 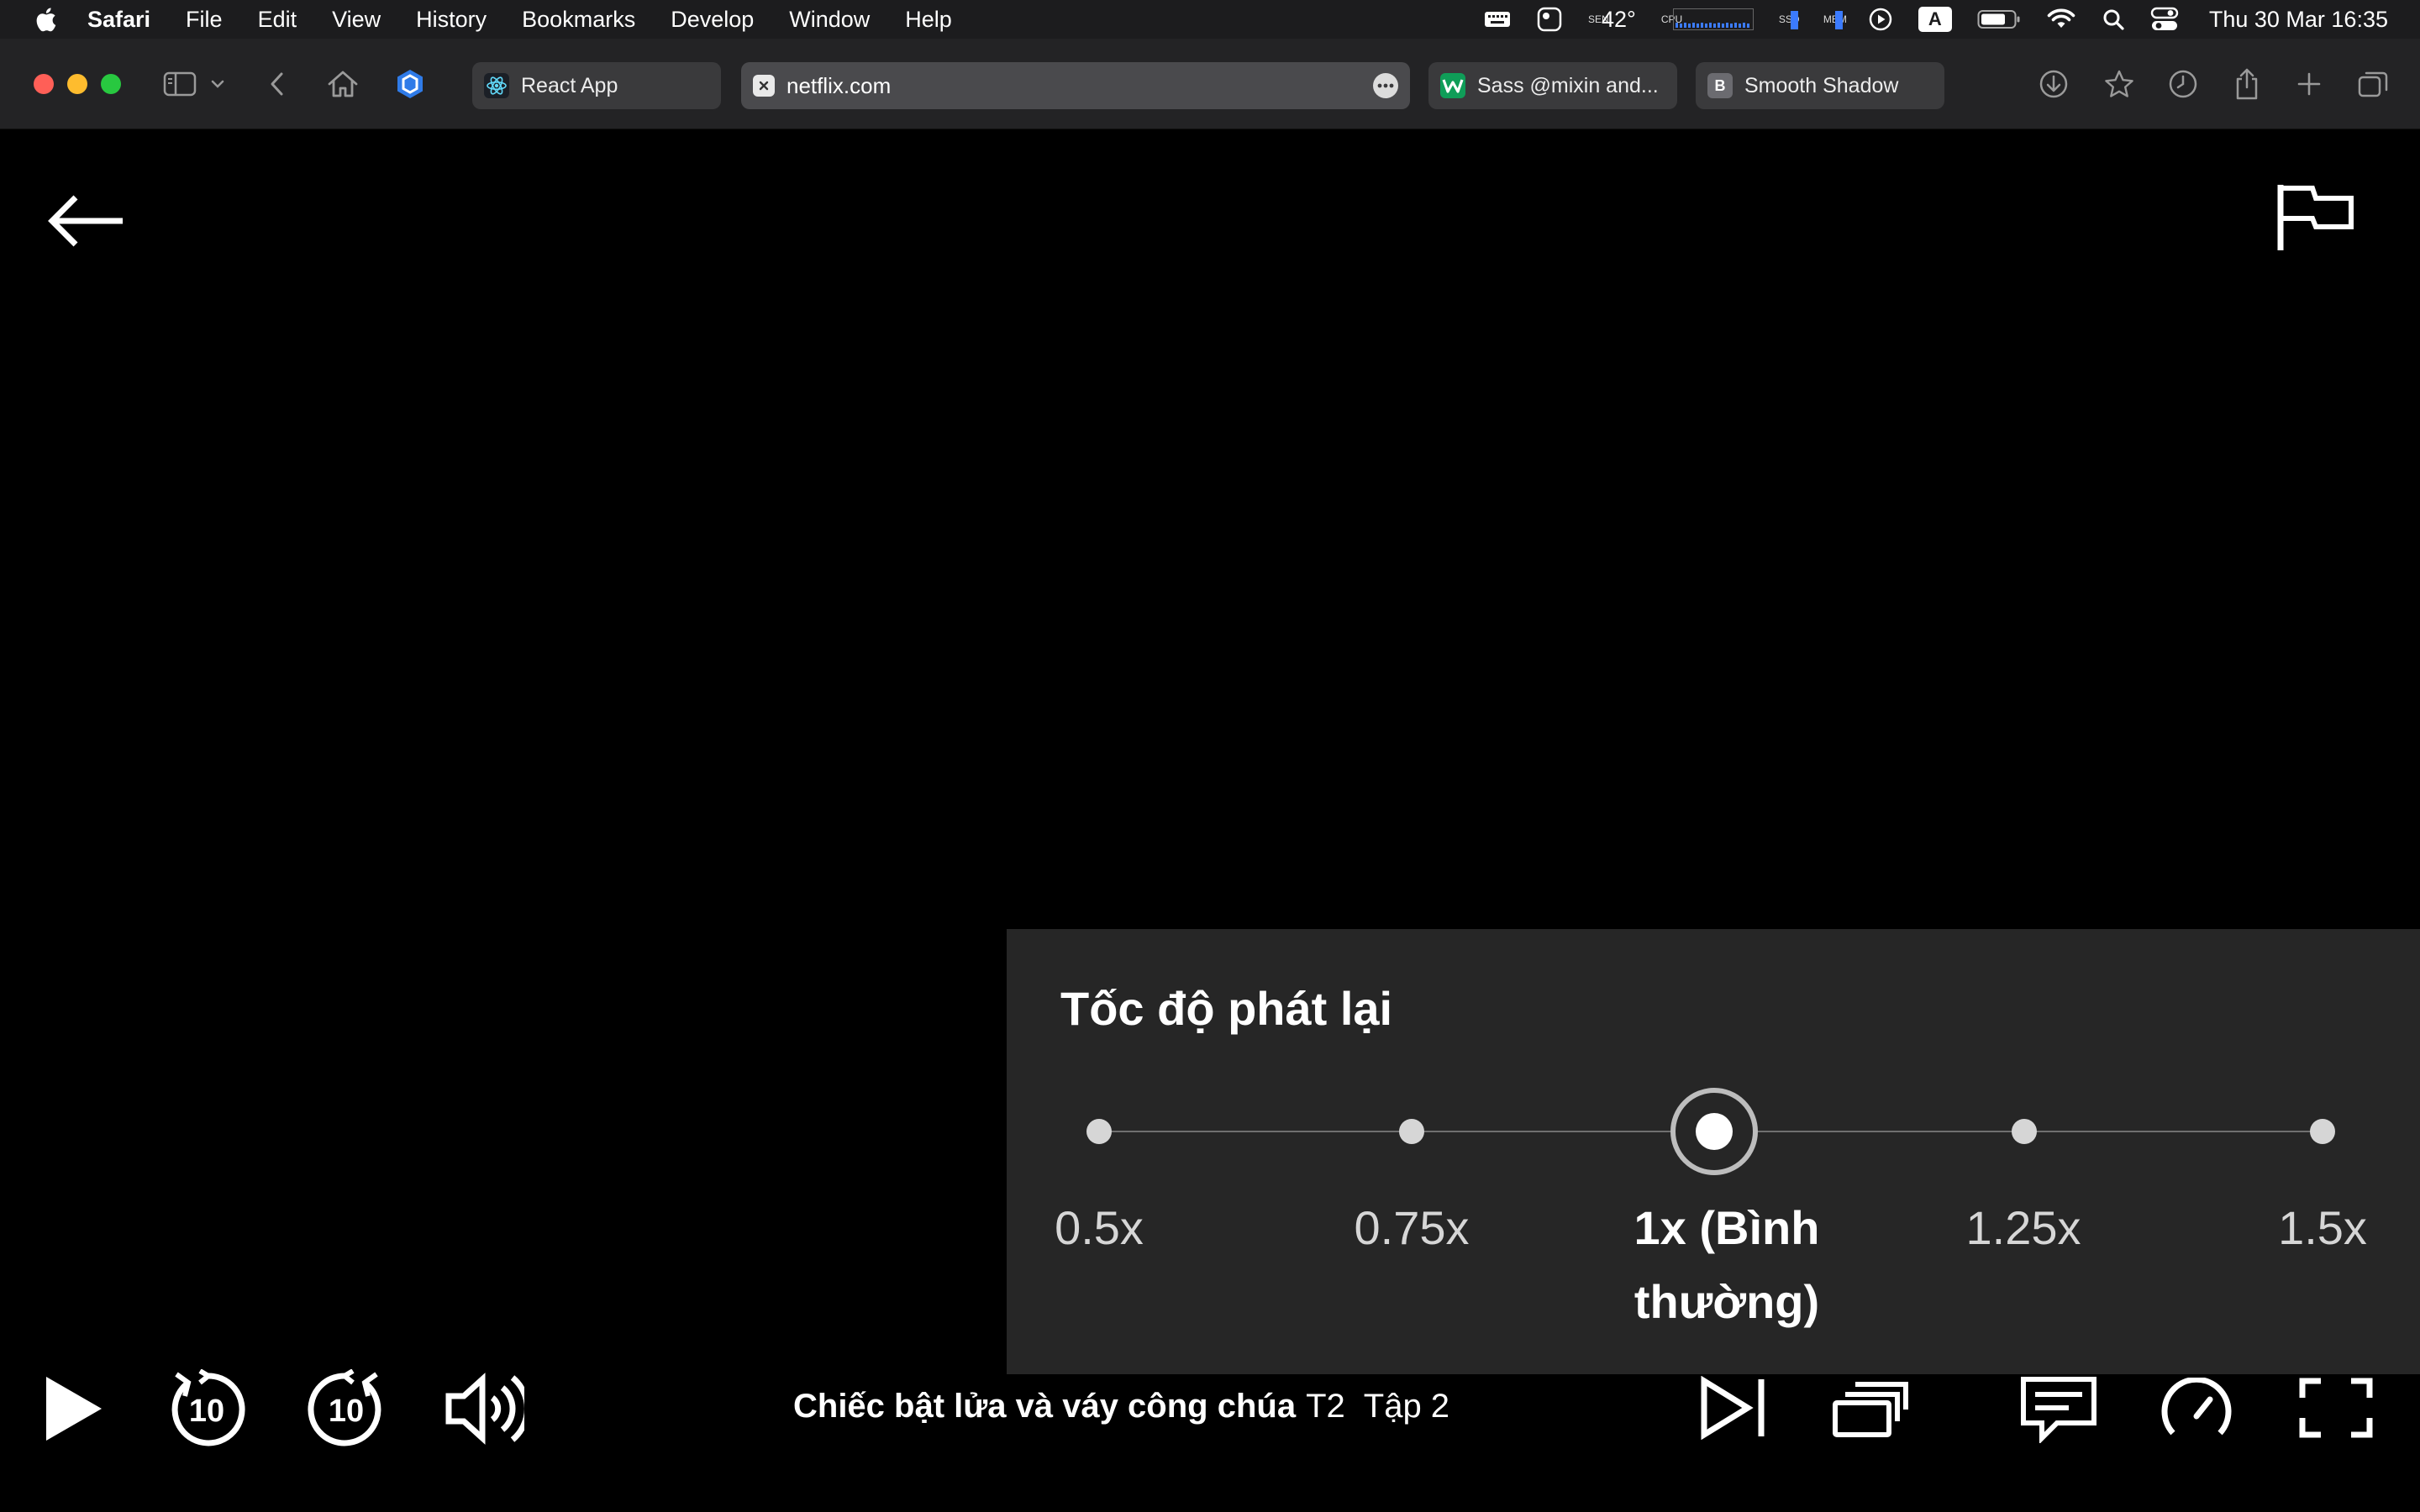 I want to click on menu-file: File, so click(x=204, y=20).